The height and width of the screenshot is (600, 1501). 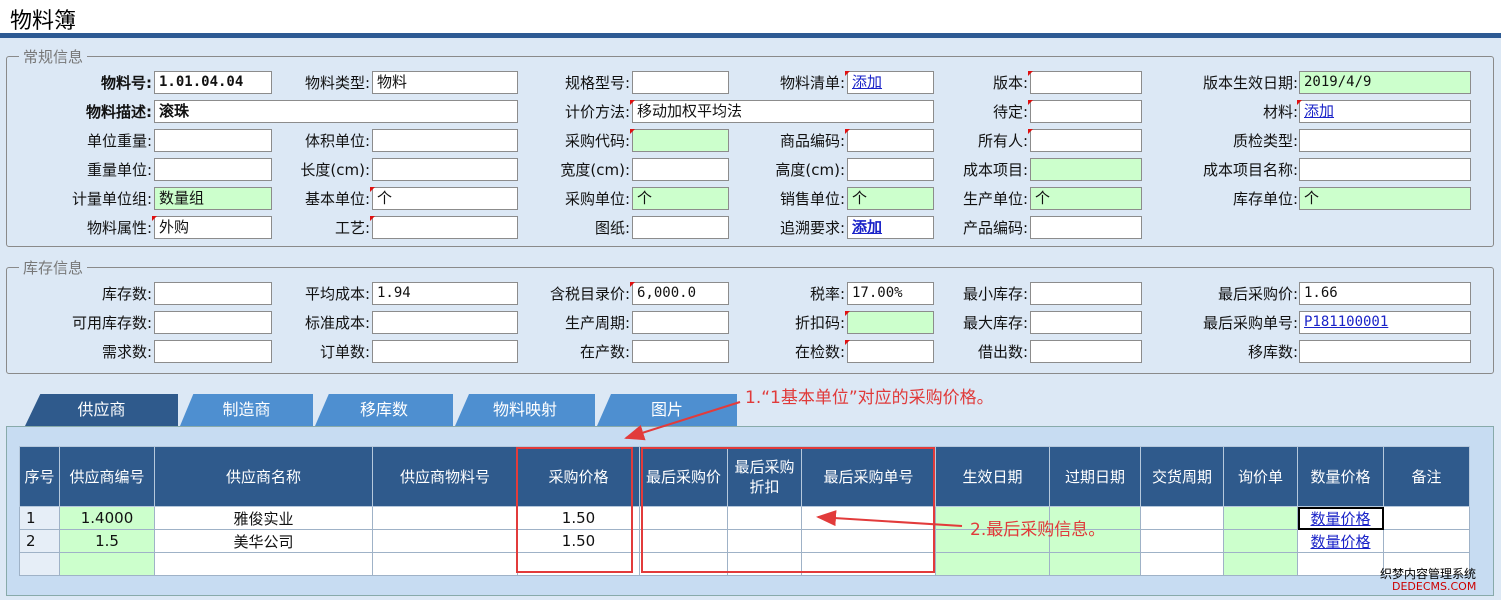 What do you see at coordinates (867, 227) in the screenshot?
I see `trace-add-link: 添加` at bounding box center [867, 227].